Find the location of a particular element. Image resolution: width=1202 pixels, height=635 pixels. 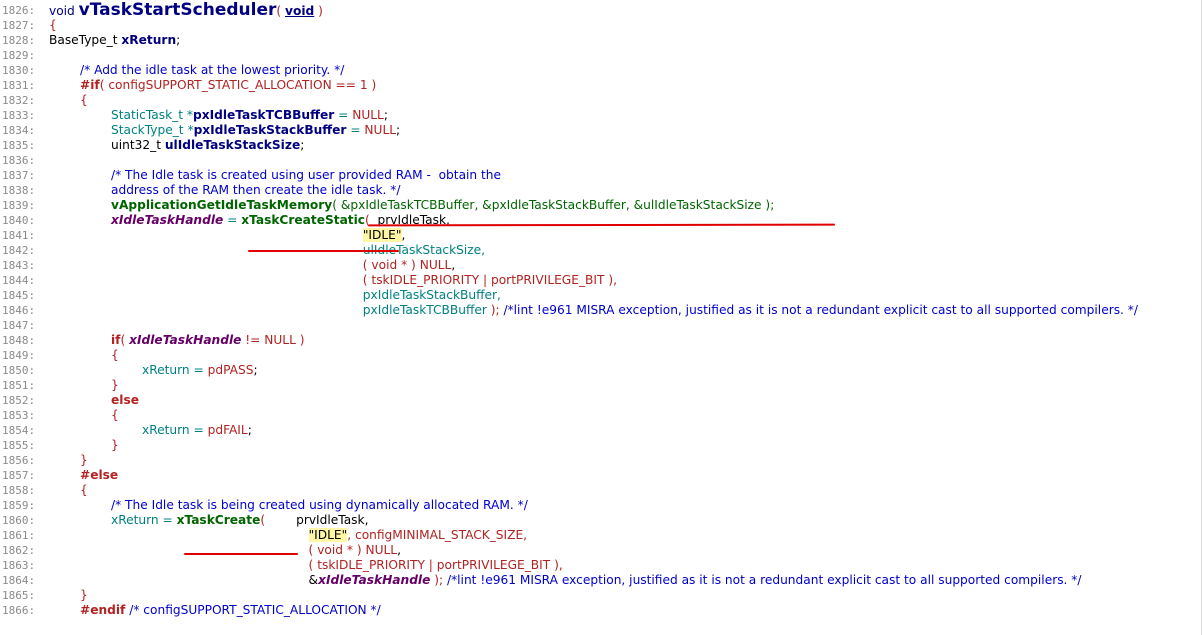

line-number: 1844: is located at coordinates (19, 280).